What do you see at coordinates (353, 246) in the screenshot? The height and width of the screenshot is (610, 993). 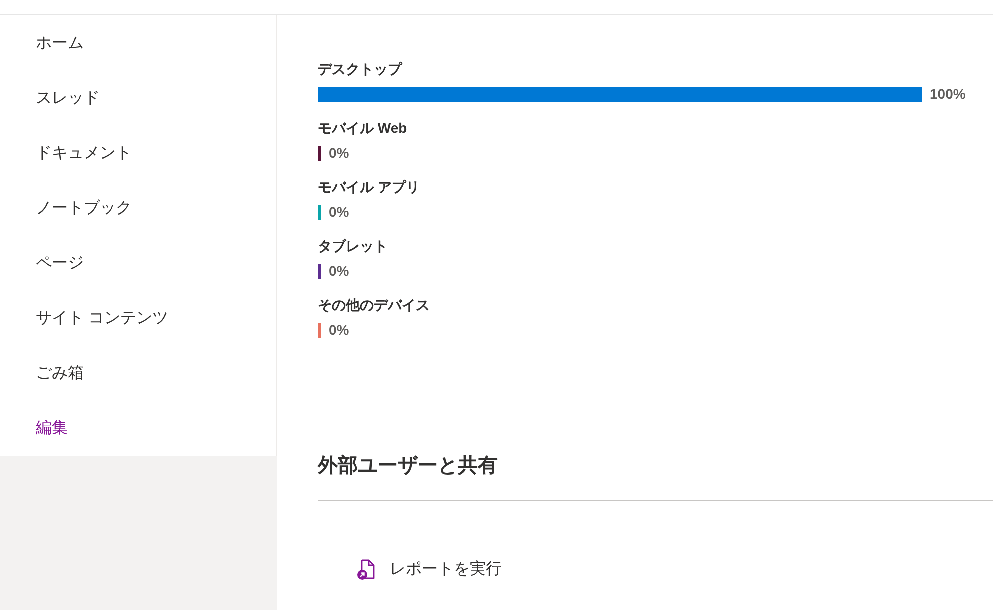 I see `device-label: タブレット` at bounding box center [353, 246].